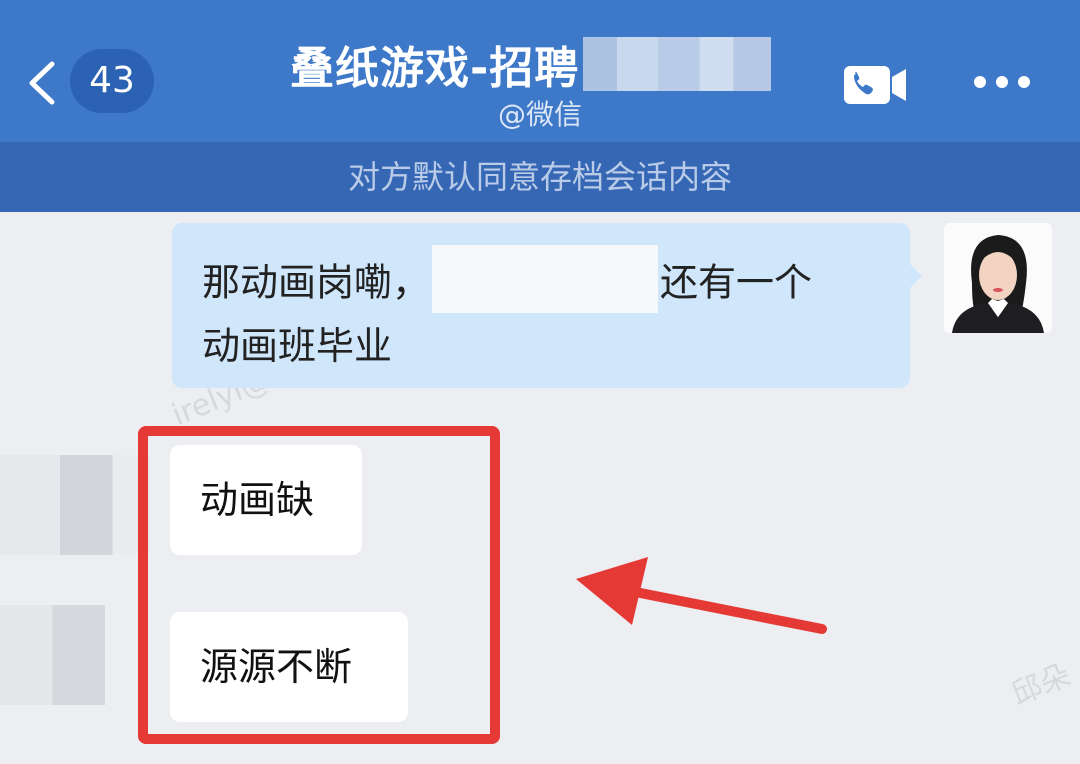  I want to click on avatar-portrait-icon, so click(998, 278).